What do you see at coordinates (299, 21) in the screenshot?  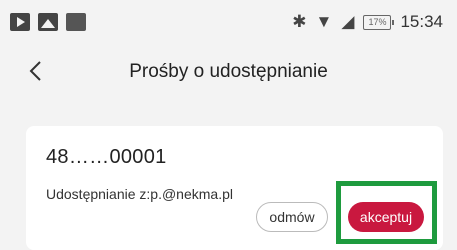 I see `bluetooth-icon: ✱` at bounding box center [299, 21].